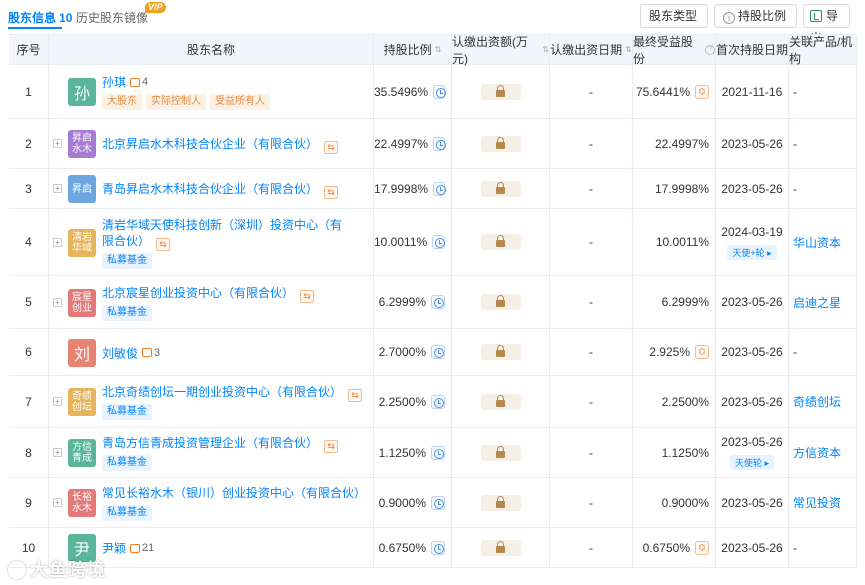  Describe the element at coordinates (826, 24) in the screenshot. I see `export-button: 导出` at that location.